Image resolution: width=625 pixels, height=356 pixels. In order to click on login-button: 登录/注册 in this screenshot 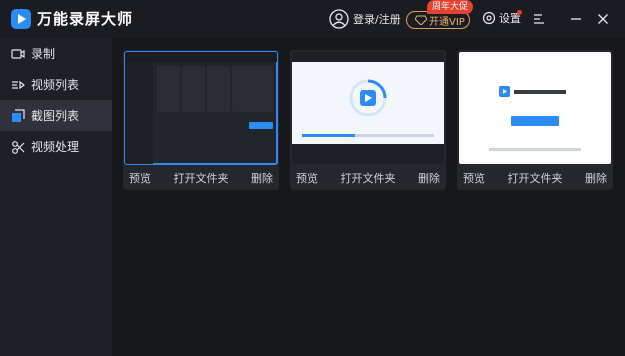, I will do `click(365, 19)`.